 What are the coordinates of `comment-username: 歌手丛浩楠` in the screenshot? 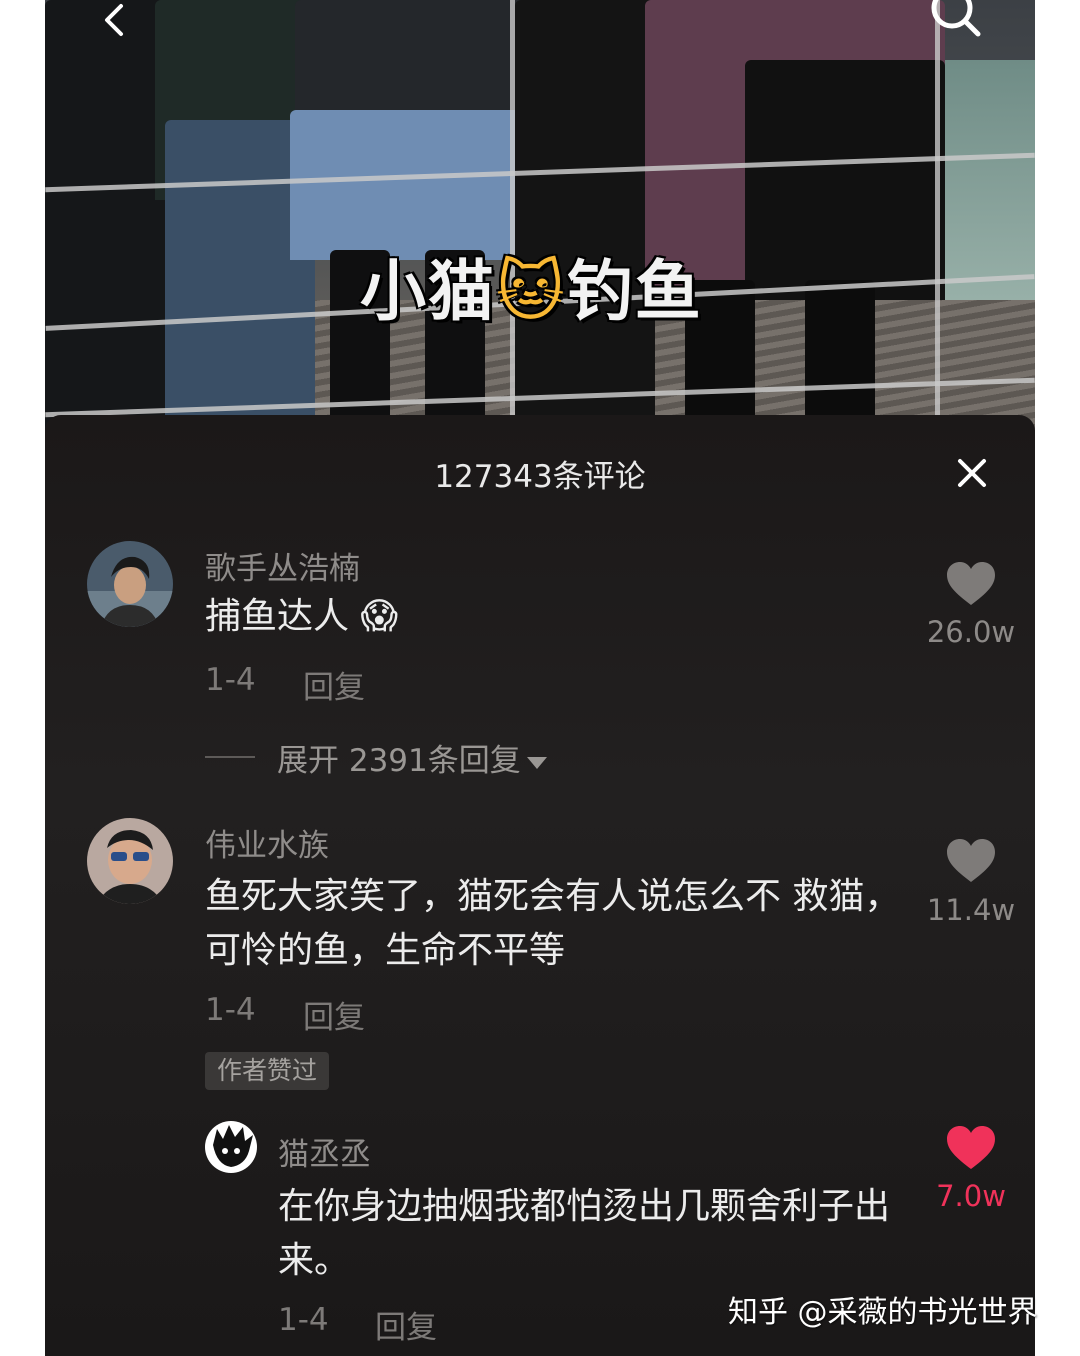 It's located at (282, 565).